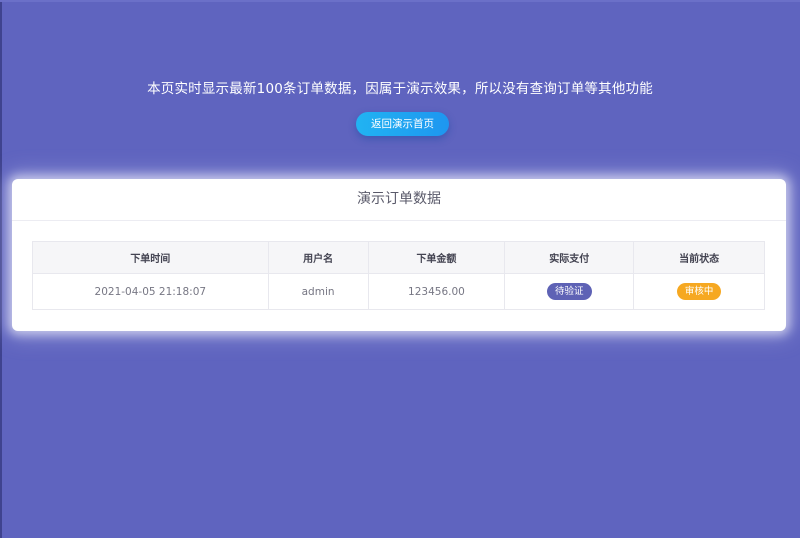 The height and width of the screenshot is (538, 800). What do you see at coordinates (318, 291) in the screenshot?
I see `cell-username: admin` at bounding box center [318, 291].